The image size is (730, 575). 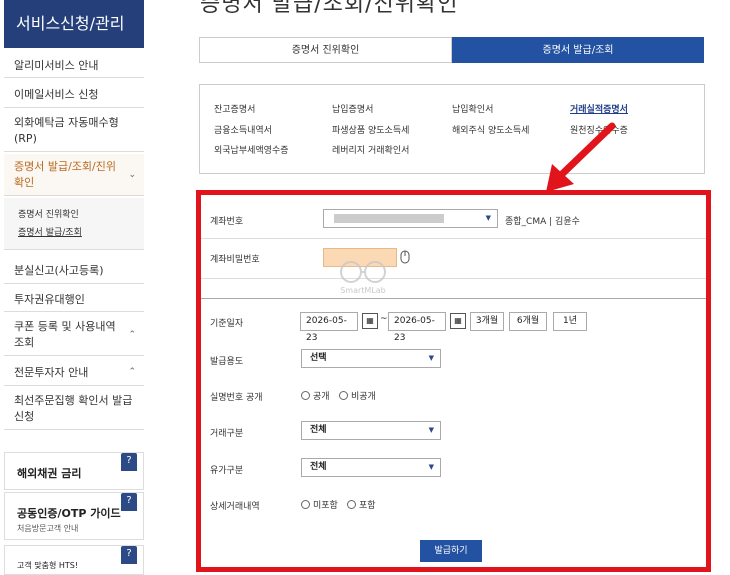 What do you see at coordinates (370, 149) in the screenshot?
I see `link-leverage-confirm: 레버리지 거래확인서` at bounding box center [370, 149].